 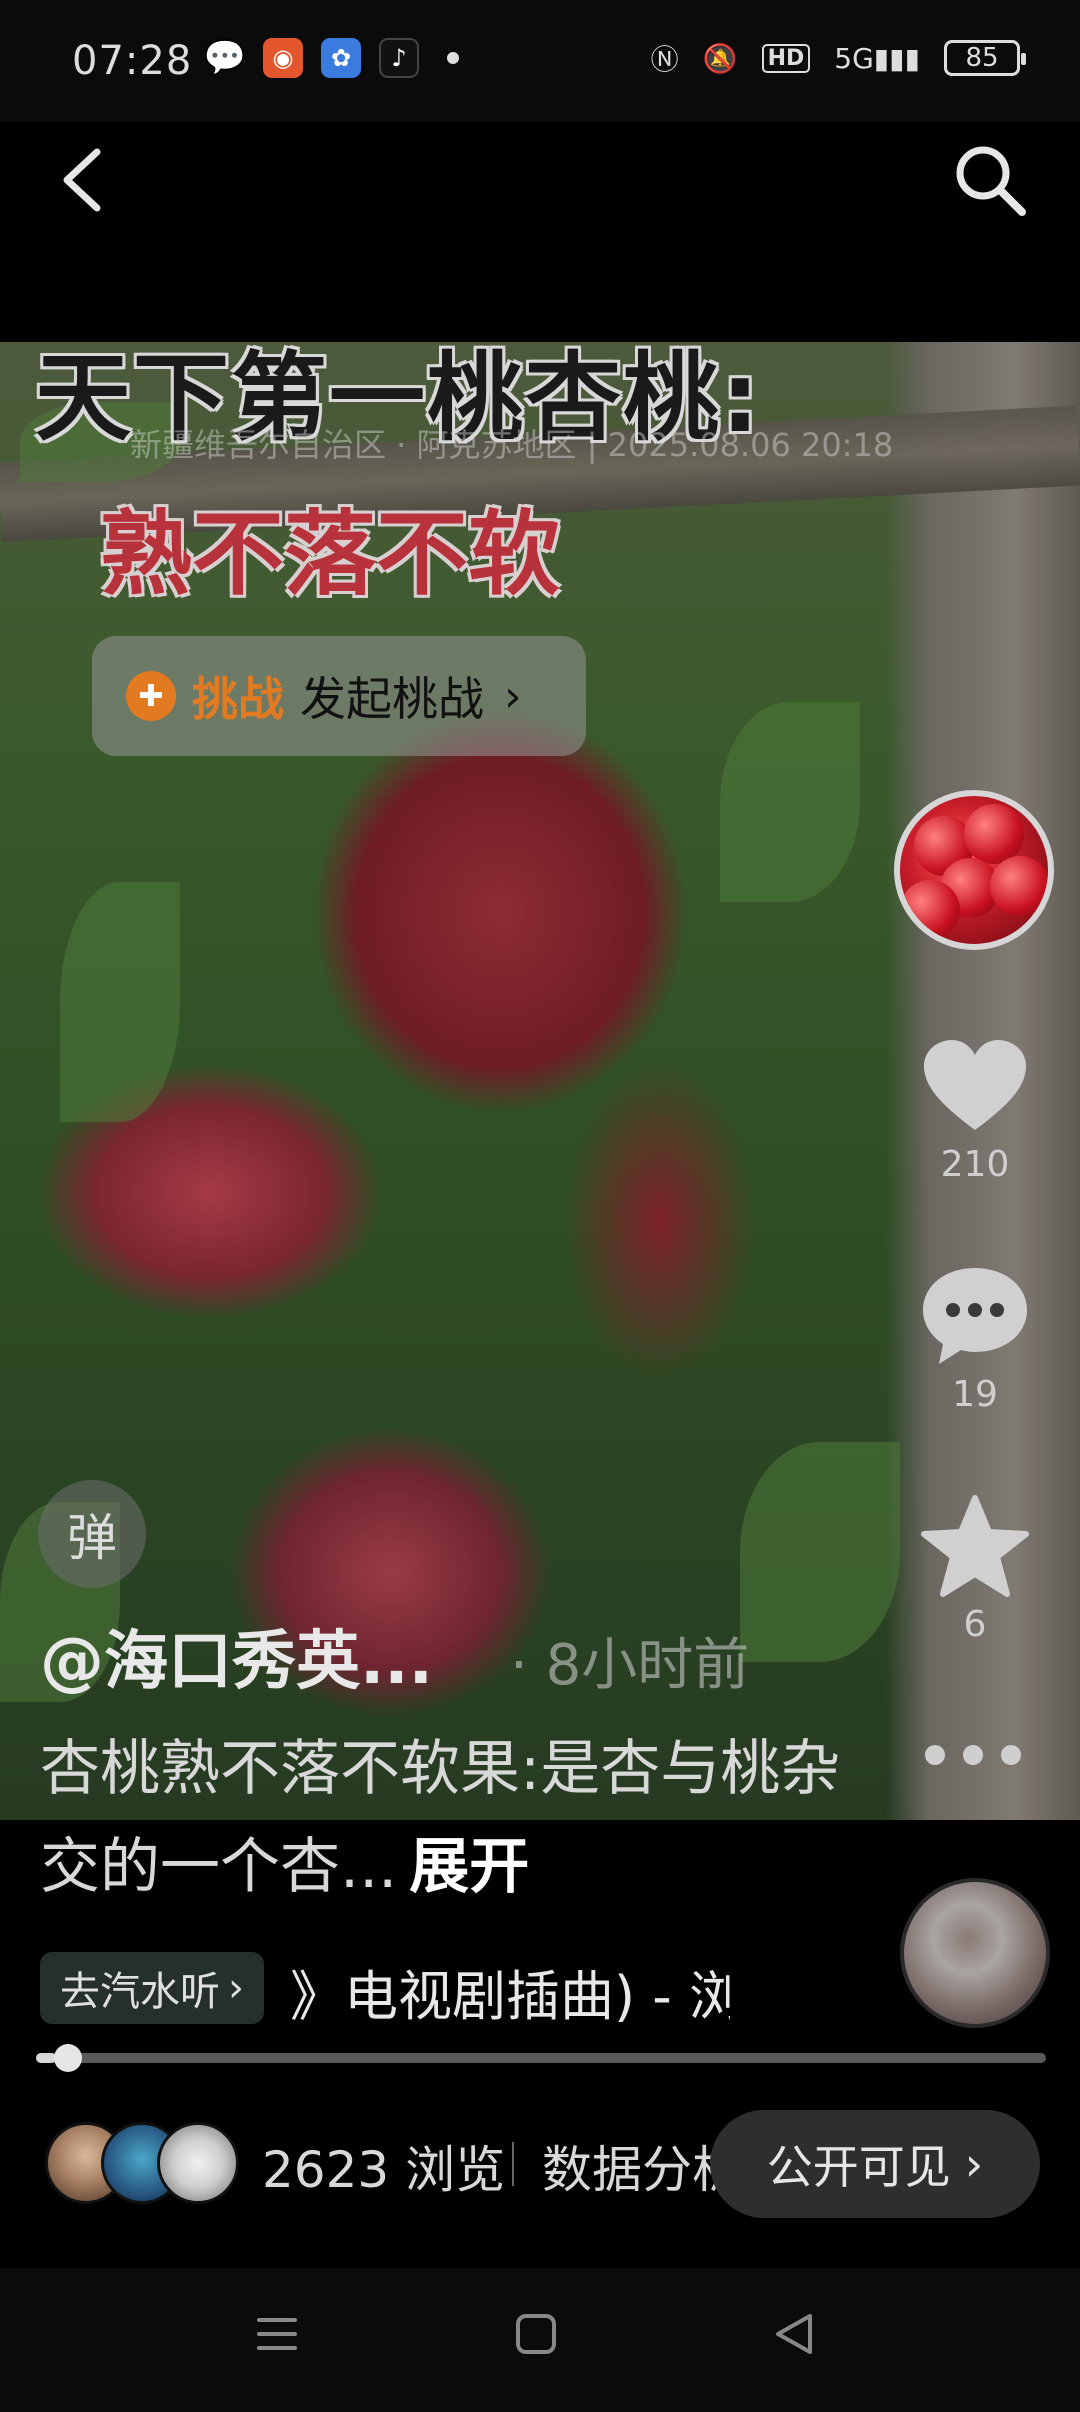 What do you see at coordinates (460, 1818) in the screenshot?
I see `post-description: 杏桃熟不落不软果:是杏与桃杂交的一个杏... 展开` at bounding box center [460, 1818].